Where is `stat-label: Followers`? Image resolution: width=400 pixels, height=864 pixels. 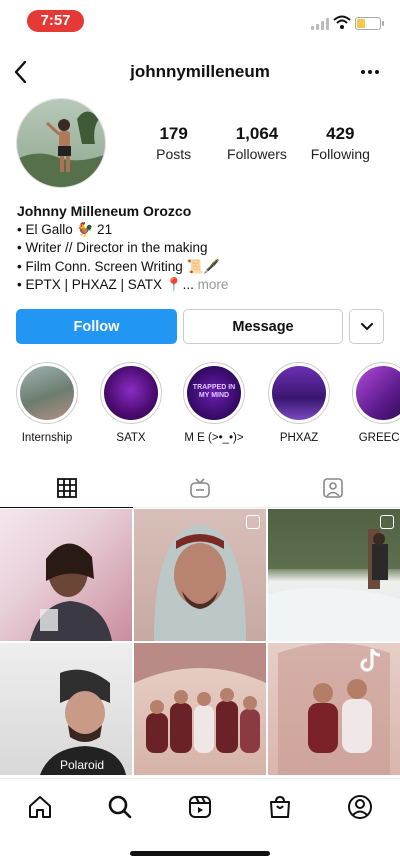 stat-label: Followers is located at coordinates (257, 154).